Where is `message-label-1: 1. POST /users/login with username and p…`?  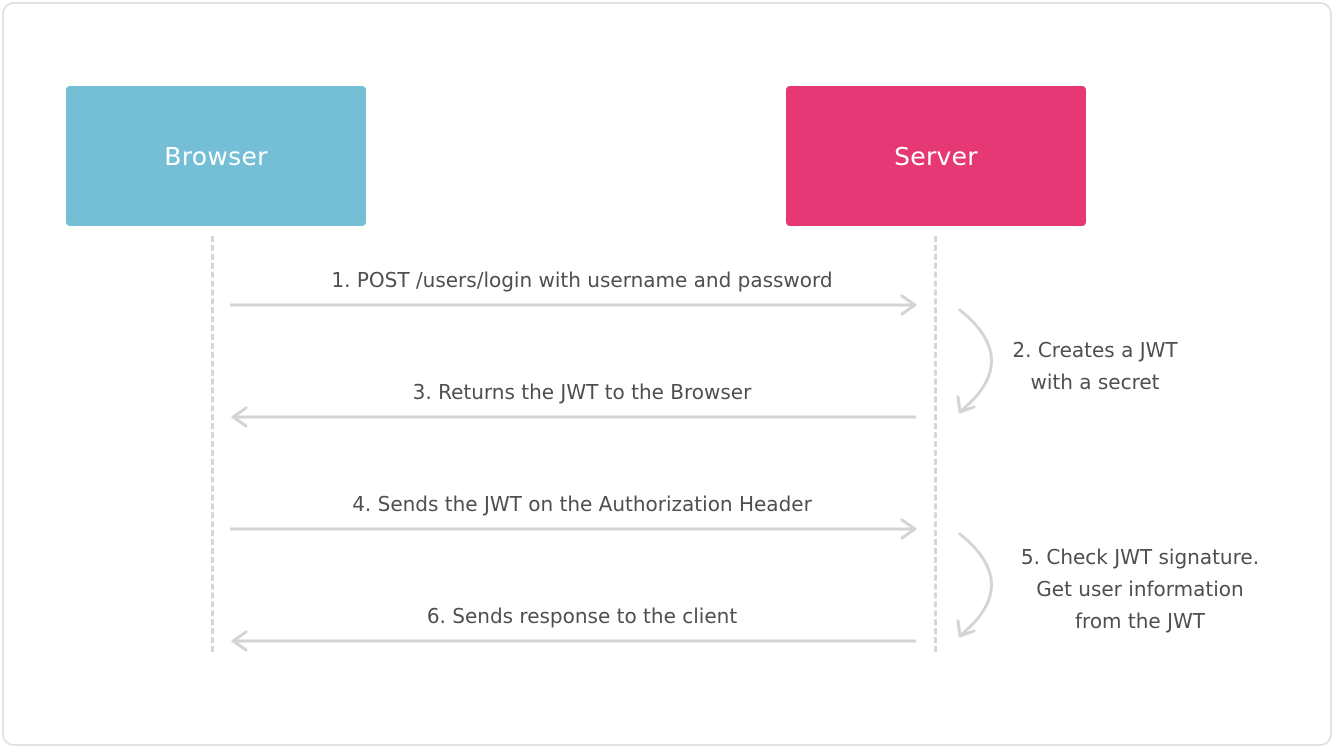
message-label-1: 1. POST /users/login with username and p… is located at coordinates (582, 280).